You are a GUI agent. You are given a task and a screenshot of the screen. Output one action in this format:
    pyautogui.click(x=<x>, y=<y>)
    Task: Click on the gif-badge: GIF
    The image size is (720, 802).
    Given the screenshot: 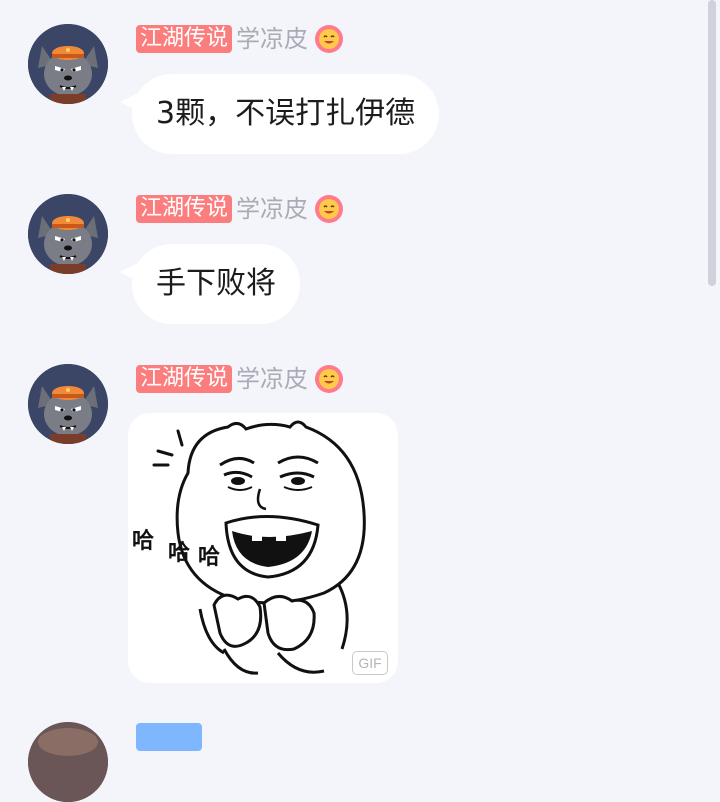 What is the action you would take?
    pyautogui.click(x=370, y=663)
    